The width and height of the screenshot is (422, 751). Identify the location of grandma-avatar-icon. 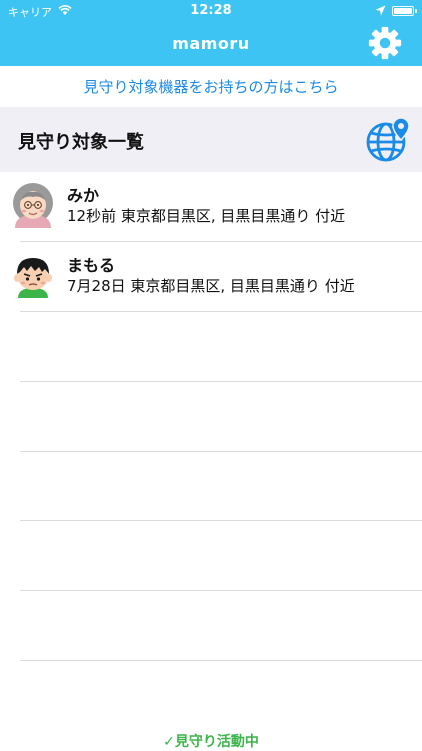
(33, 205).